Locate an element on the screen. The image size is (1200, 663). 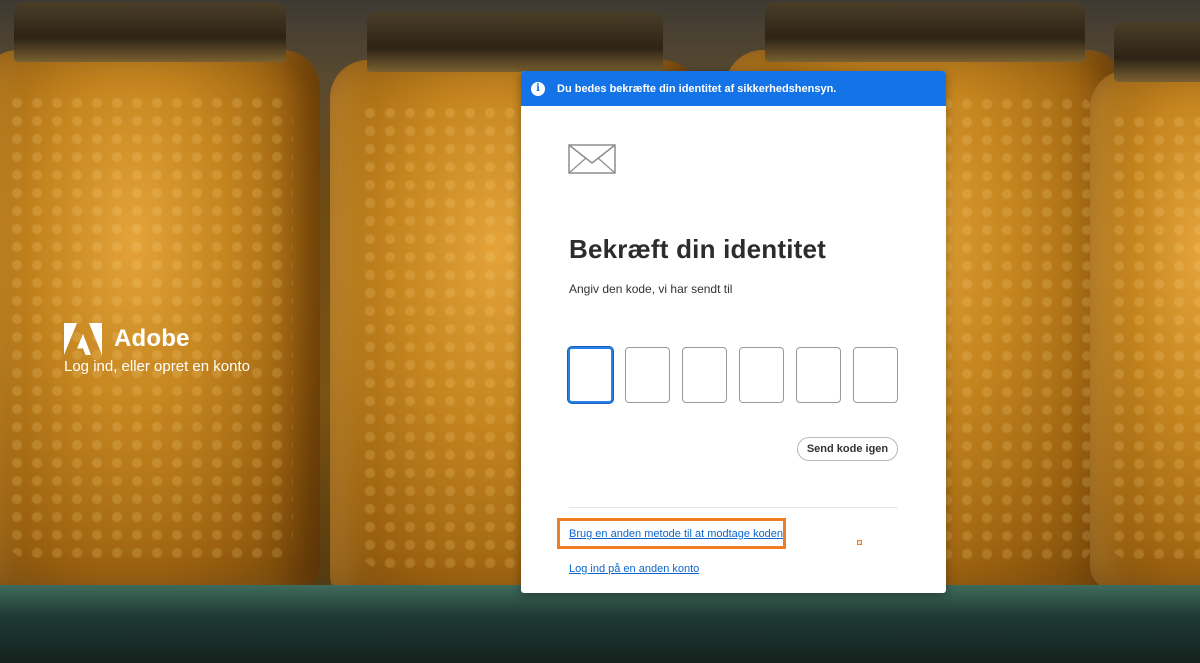
other-account-link: Log ind på en anden konto is located at coordinates (634, 569).